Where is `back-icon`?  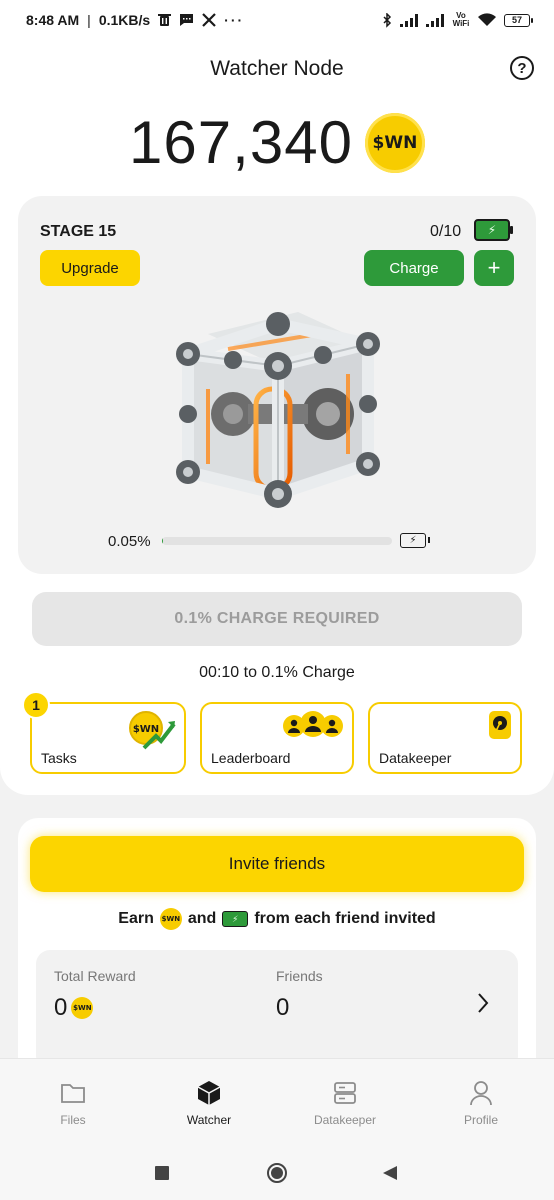 back-icon is located at coordinates (390, 1175).